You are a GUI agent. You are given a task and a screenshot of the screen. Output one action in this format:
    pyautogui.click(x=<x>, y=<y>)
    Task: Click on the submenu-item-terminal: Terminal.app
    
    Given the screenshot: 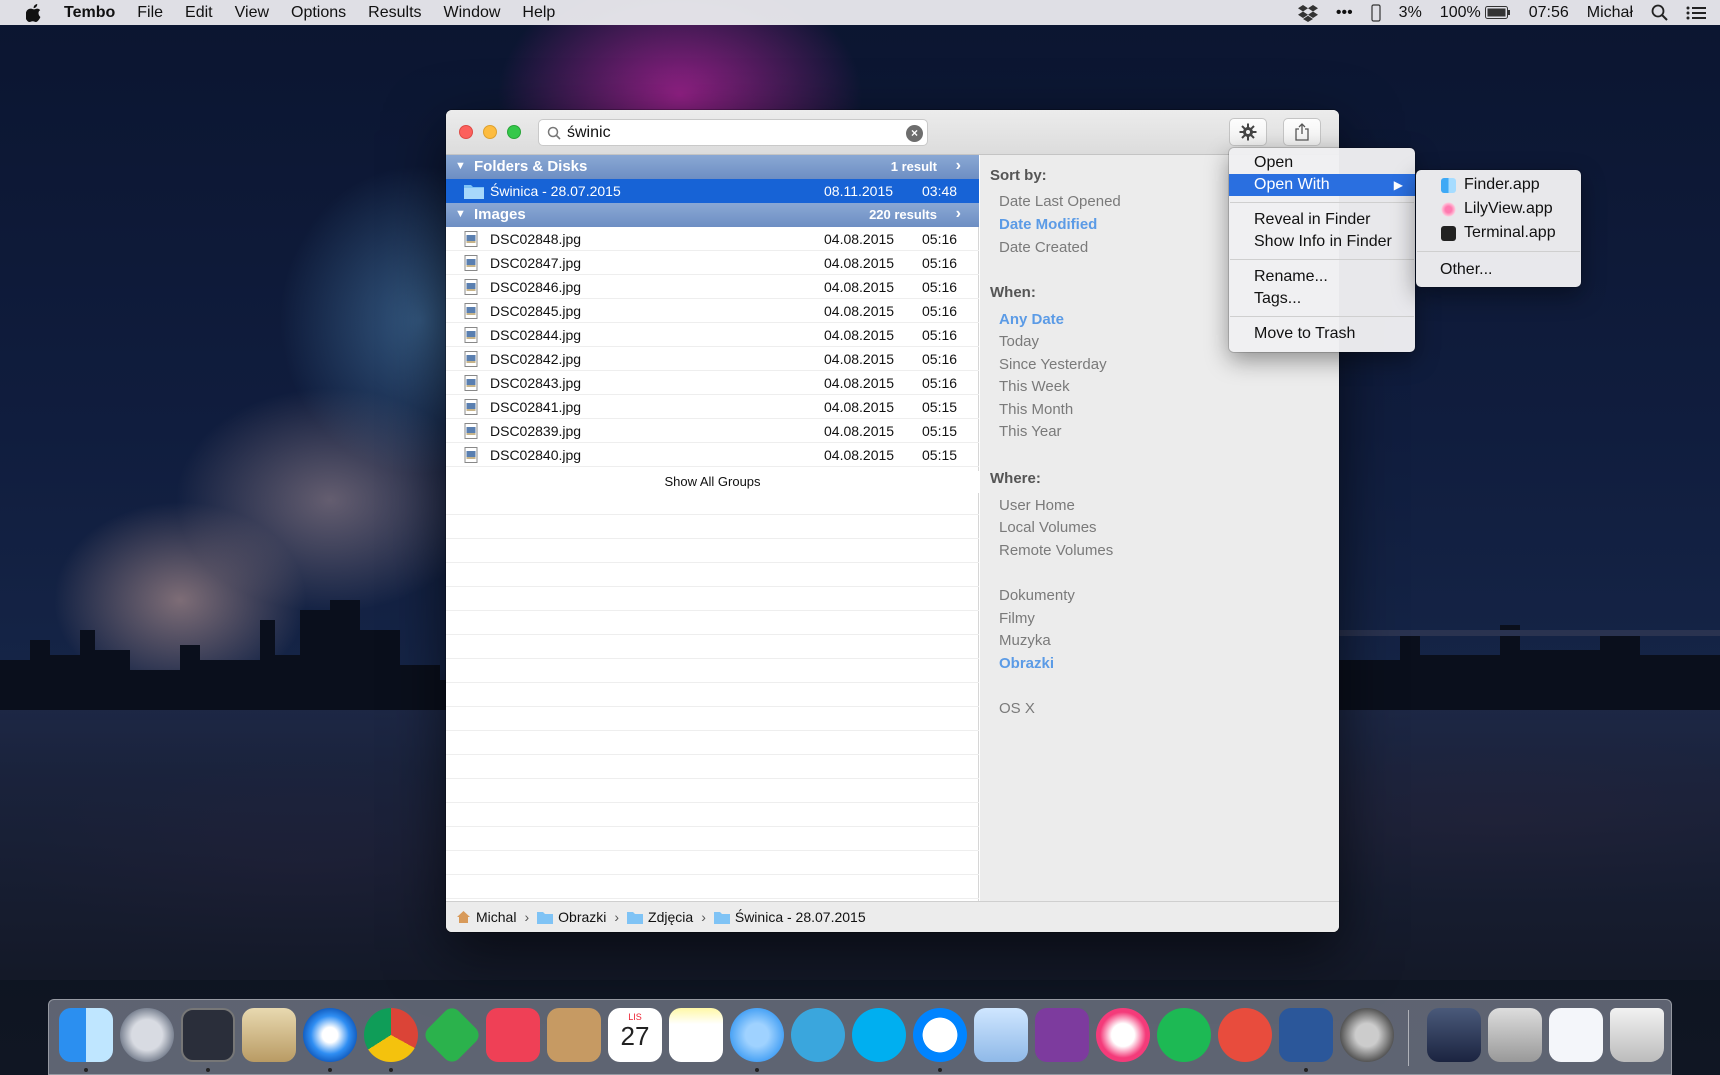 What is the action you would take?
    pyautogui.click(x=1498, y=233)
    